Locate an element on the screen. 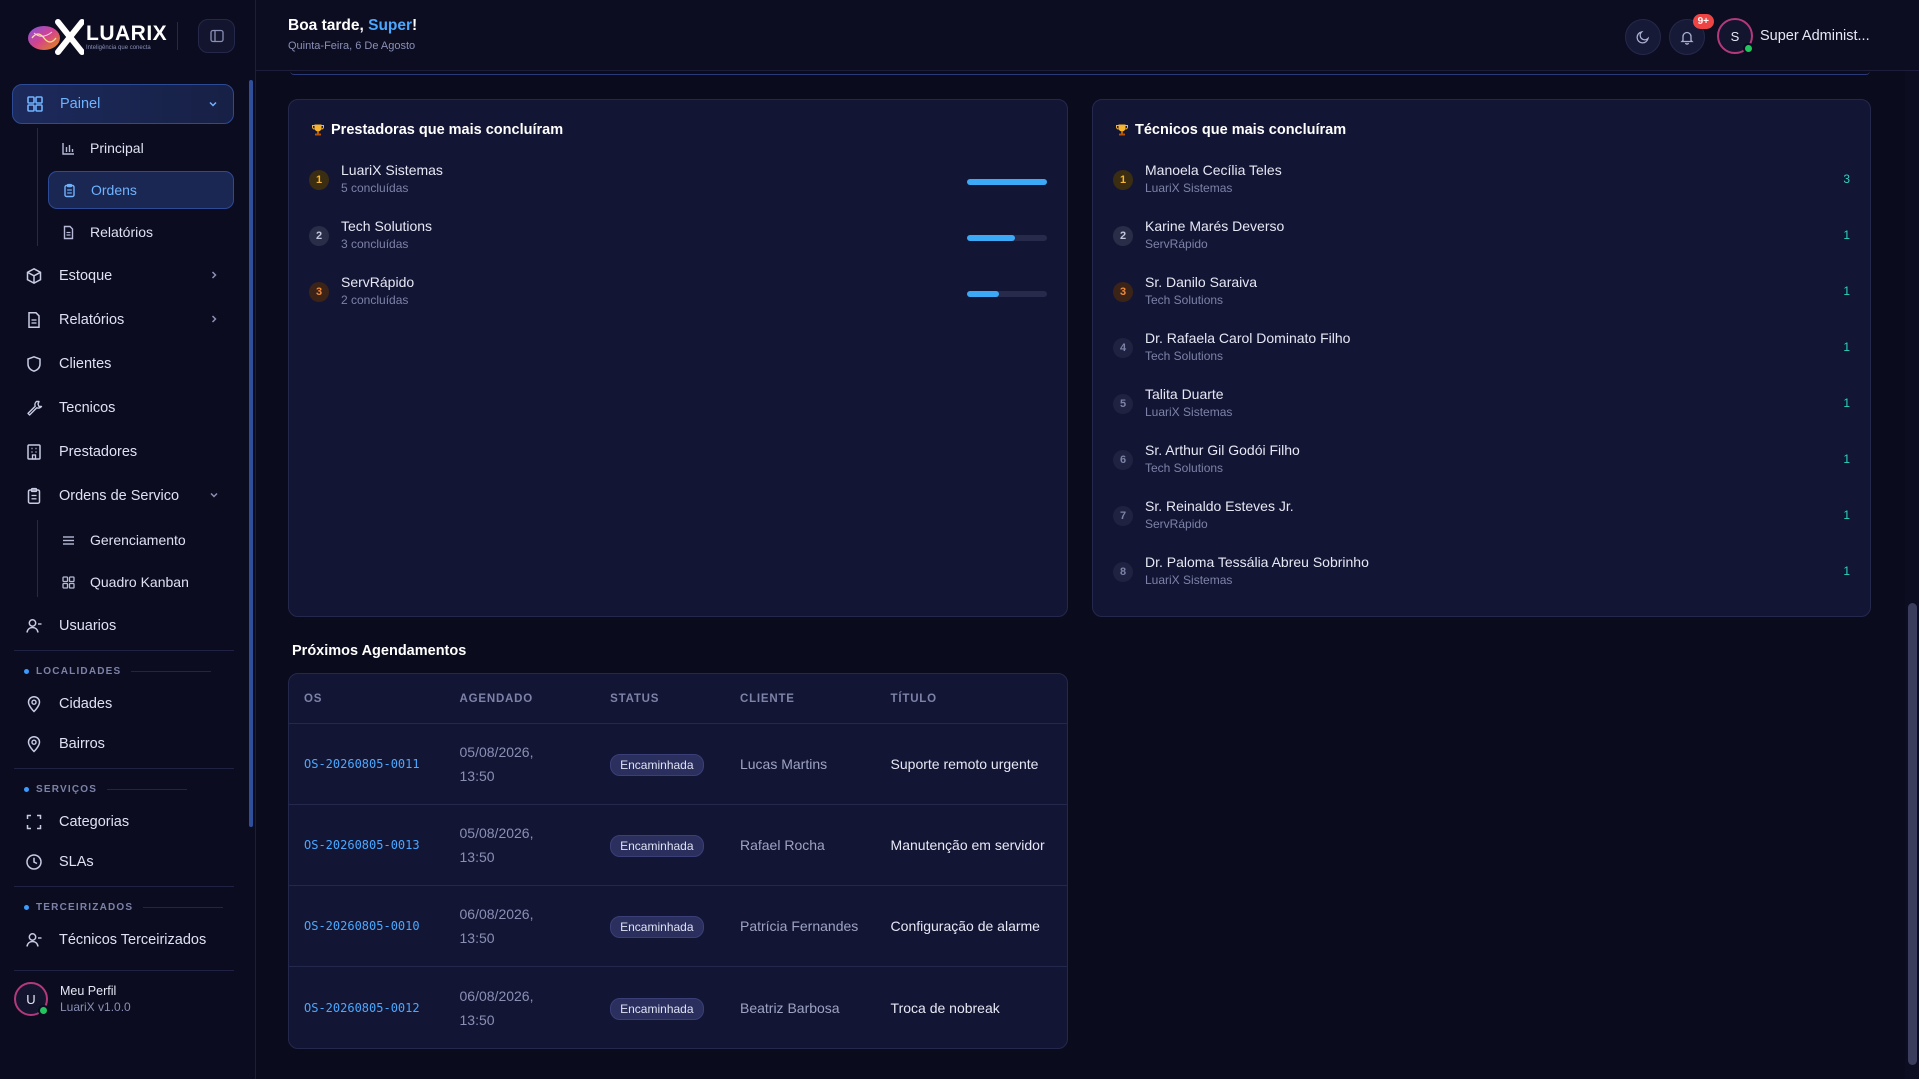 Image resolution: width=1919 pixels, height=1079 pixels. user-avatar: S is located at coordinates (1735, 36).